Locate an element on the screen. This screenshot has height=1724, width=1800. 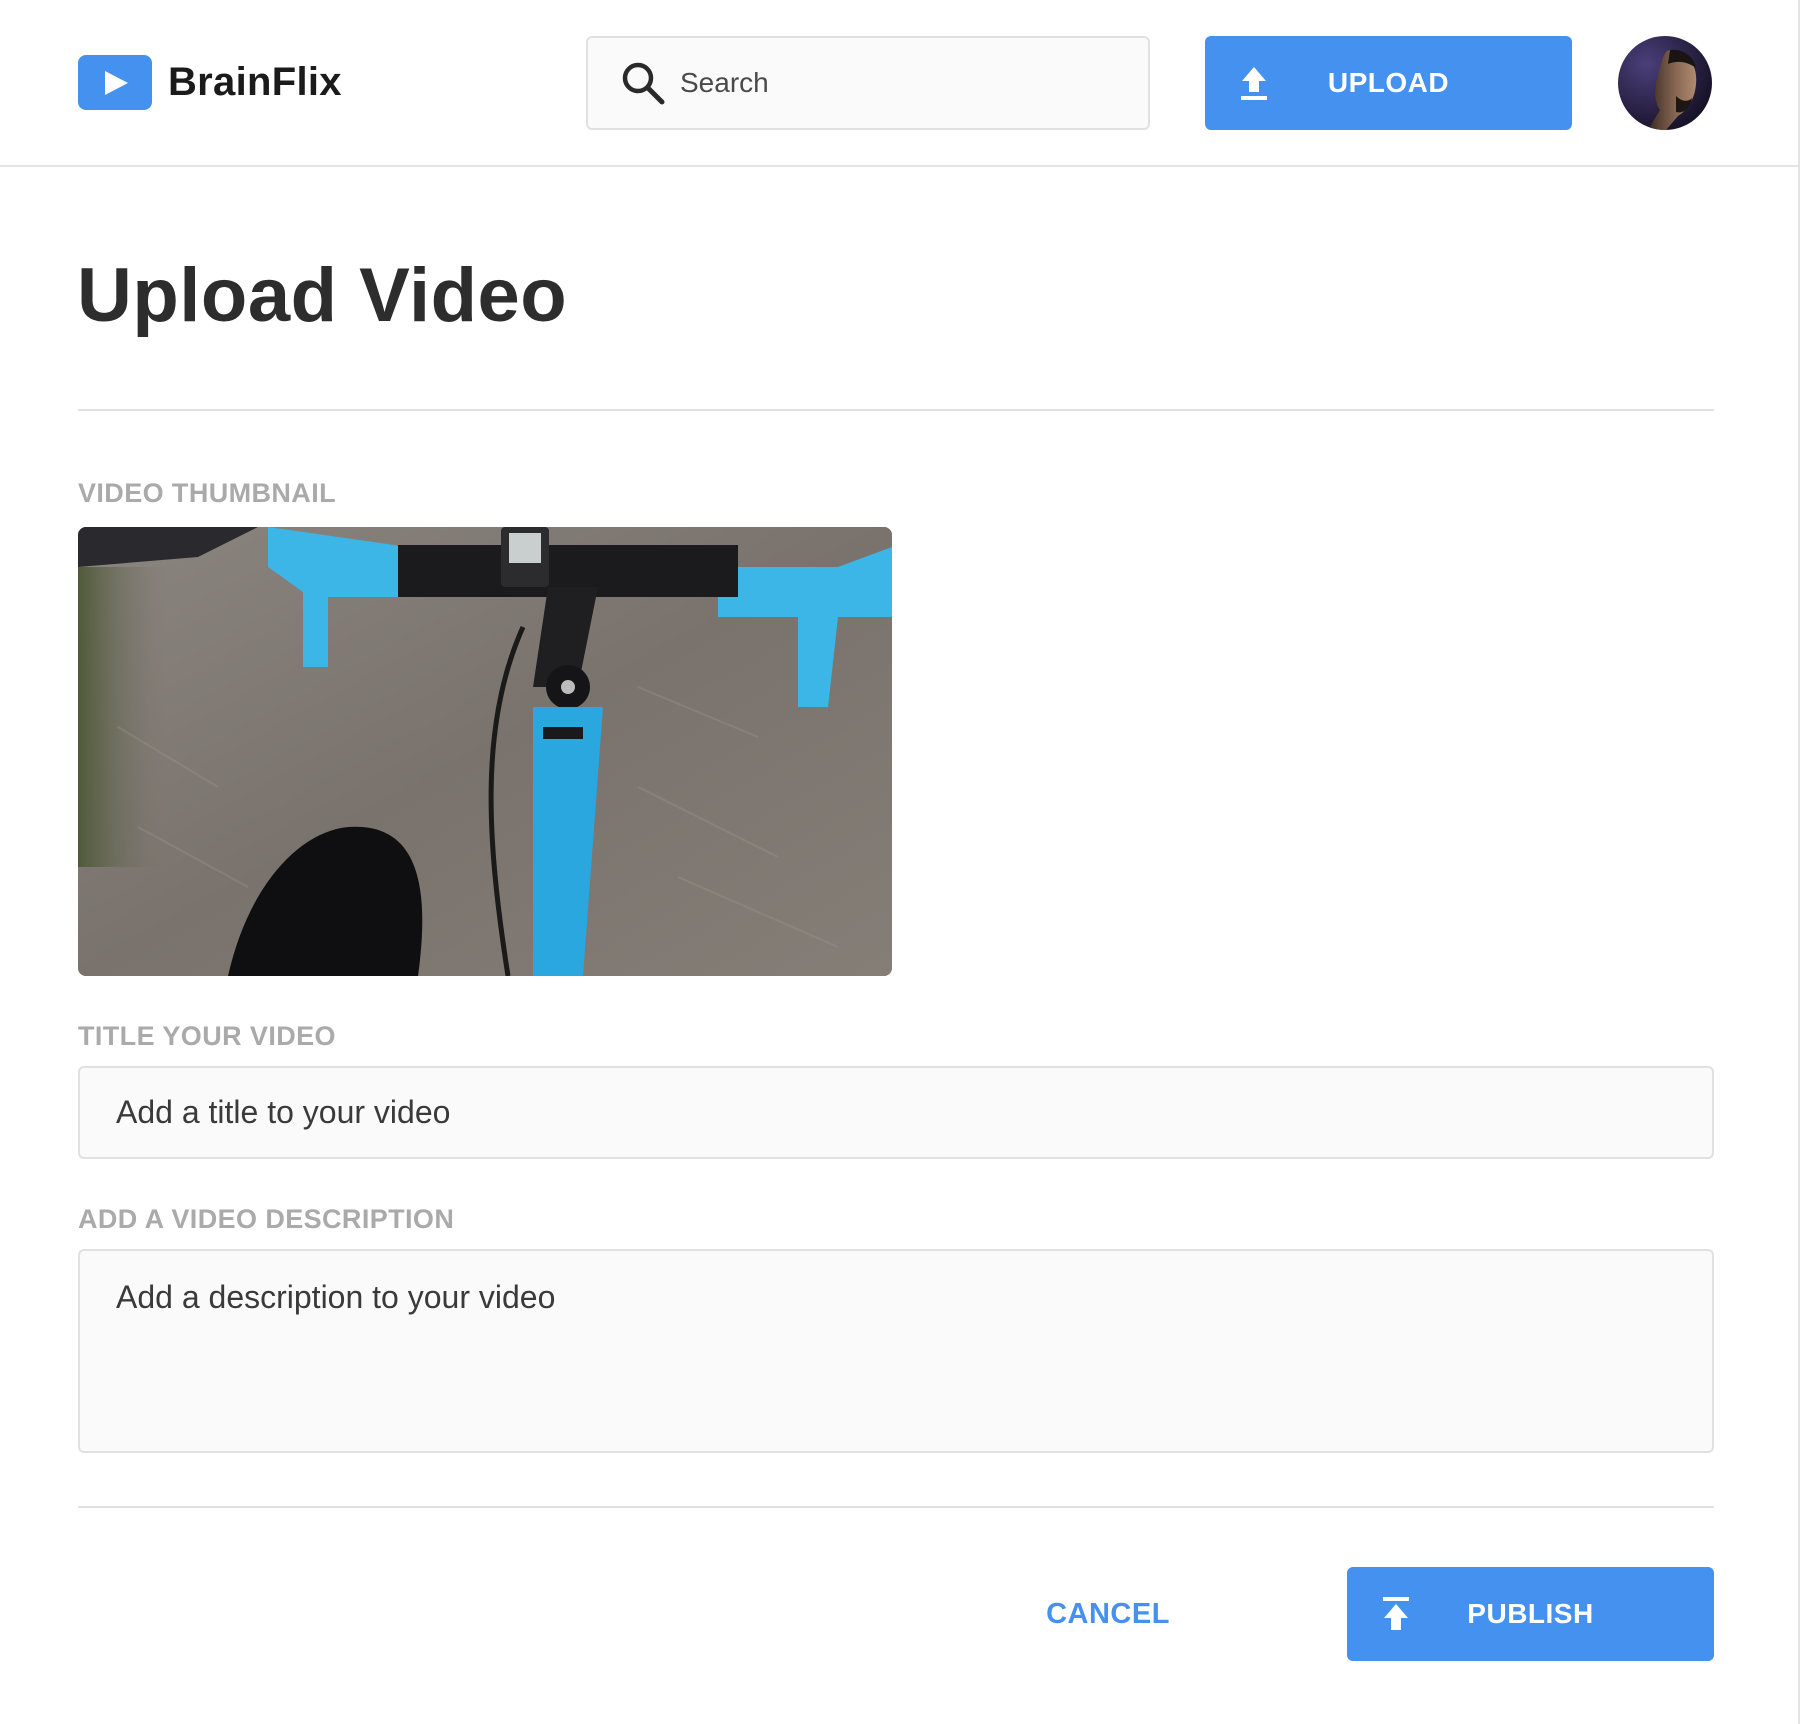
search-input is located at coordinates (900, 83).